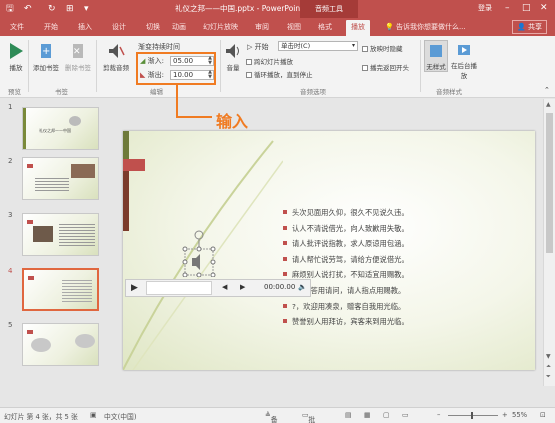 The width and height of the screenshot is (555, 423). What do you see at coordinates (548, 104) in the screenshot?
I see `scroll-up-icon: ▲` at bounding box center [548, 104].